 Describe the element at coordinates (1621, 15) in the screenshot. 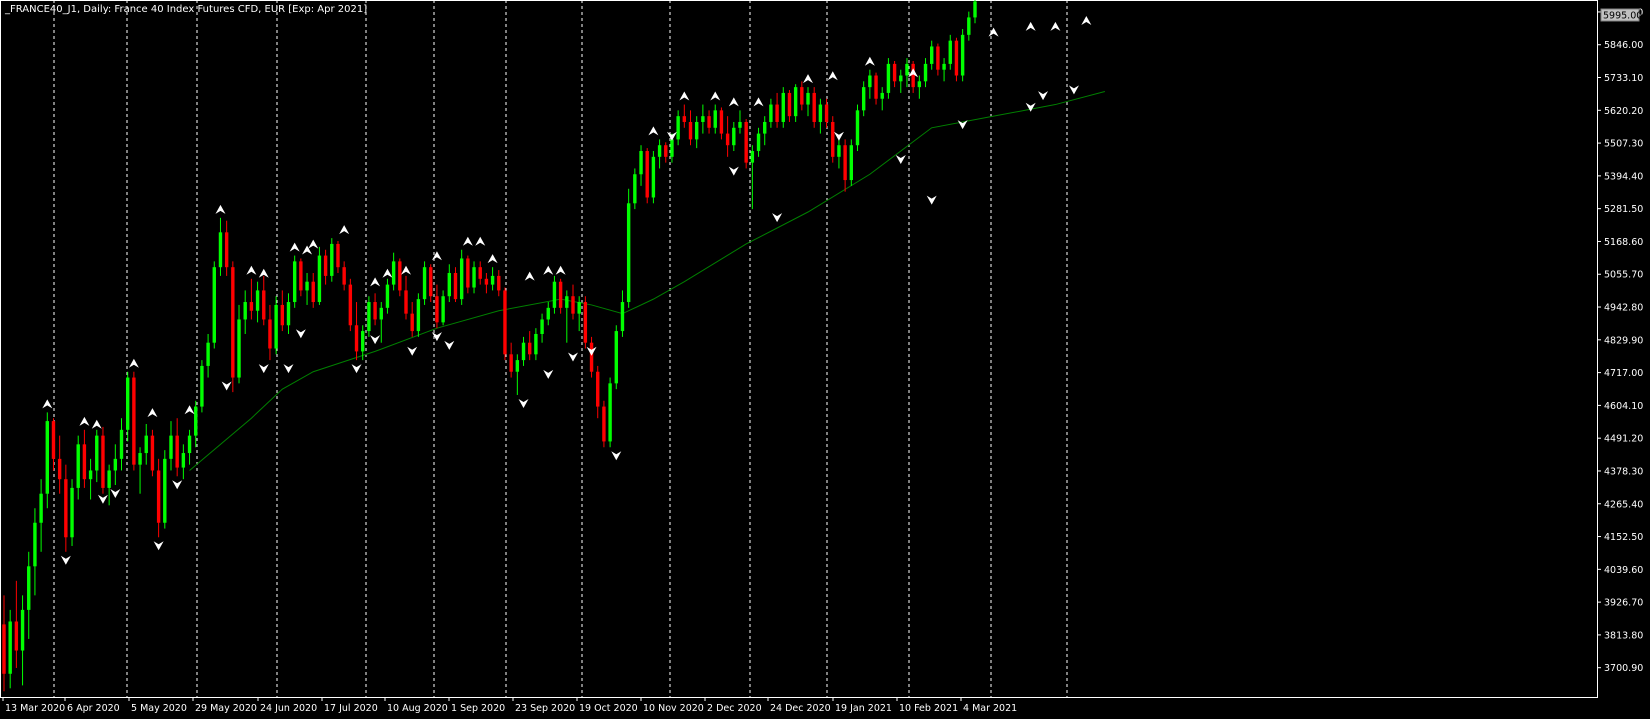

I see `current-price-tag: 5995.00` at that location.